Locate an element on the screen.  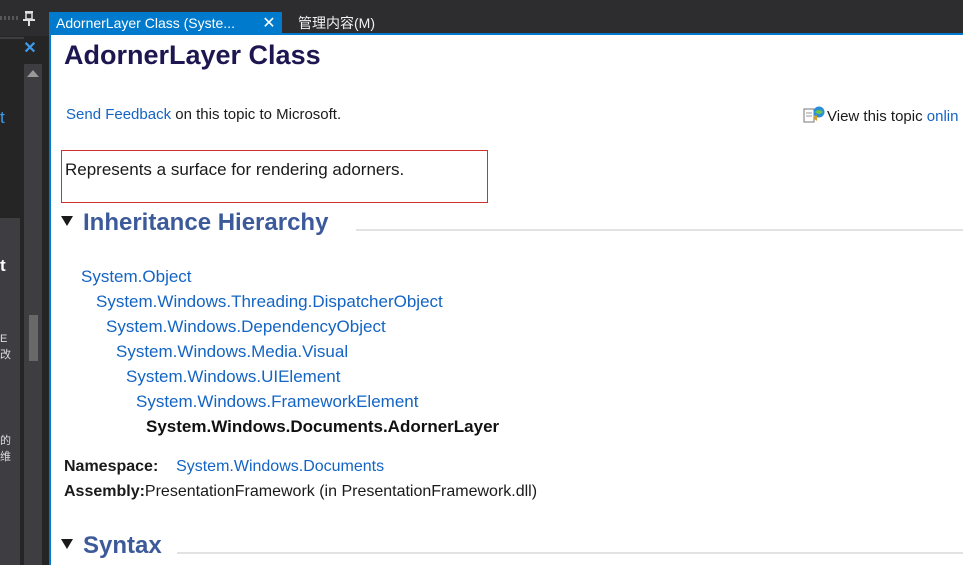
section-title: Syntax is located at coordinates (122, 545).